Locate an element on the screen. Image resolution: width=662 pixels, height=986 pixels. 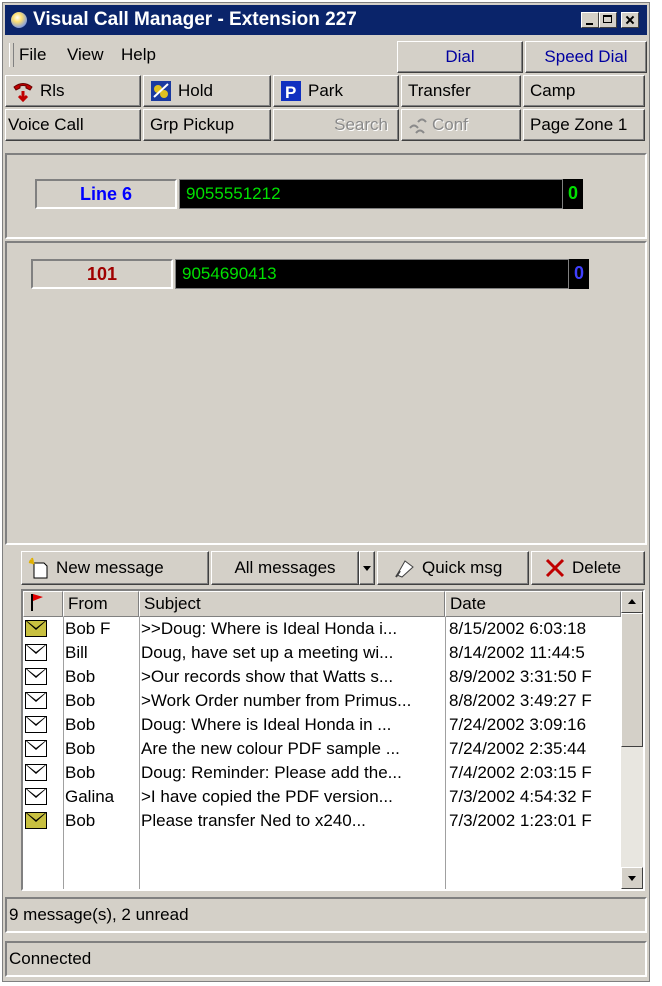
transfer-button: Transfer is located at coordinates (461, 91).